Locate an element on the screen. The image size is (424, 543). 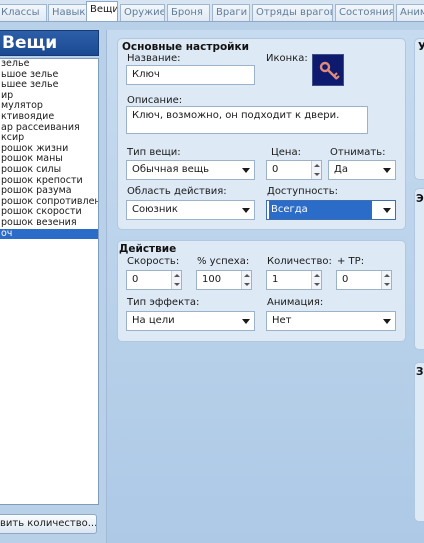
list-item: зелье is located at coordinates (49, 64).